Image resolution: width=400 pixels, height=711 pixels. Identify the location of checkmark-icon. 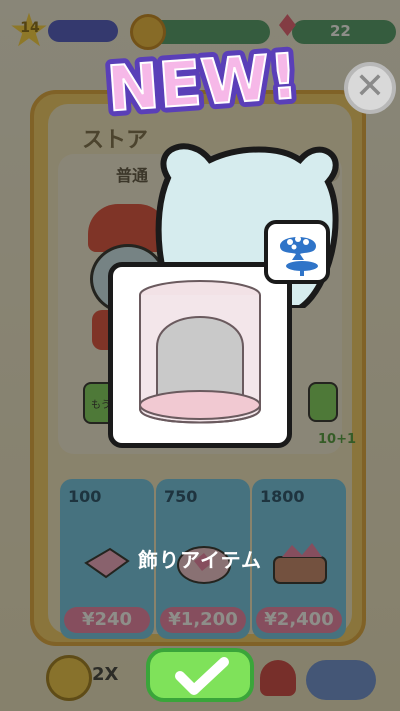
(202, 676).